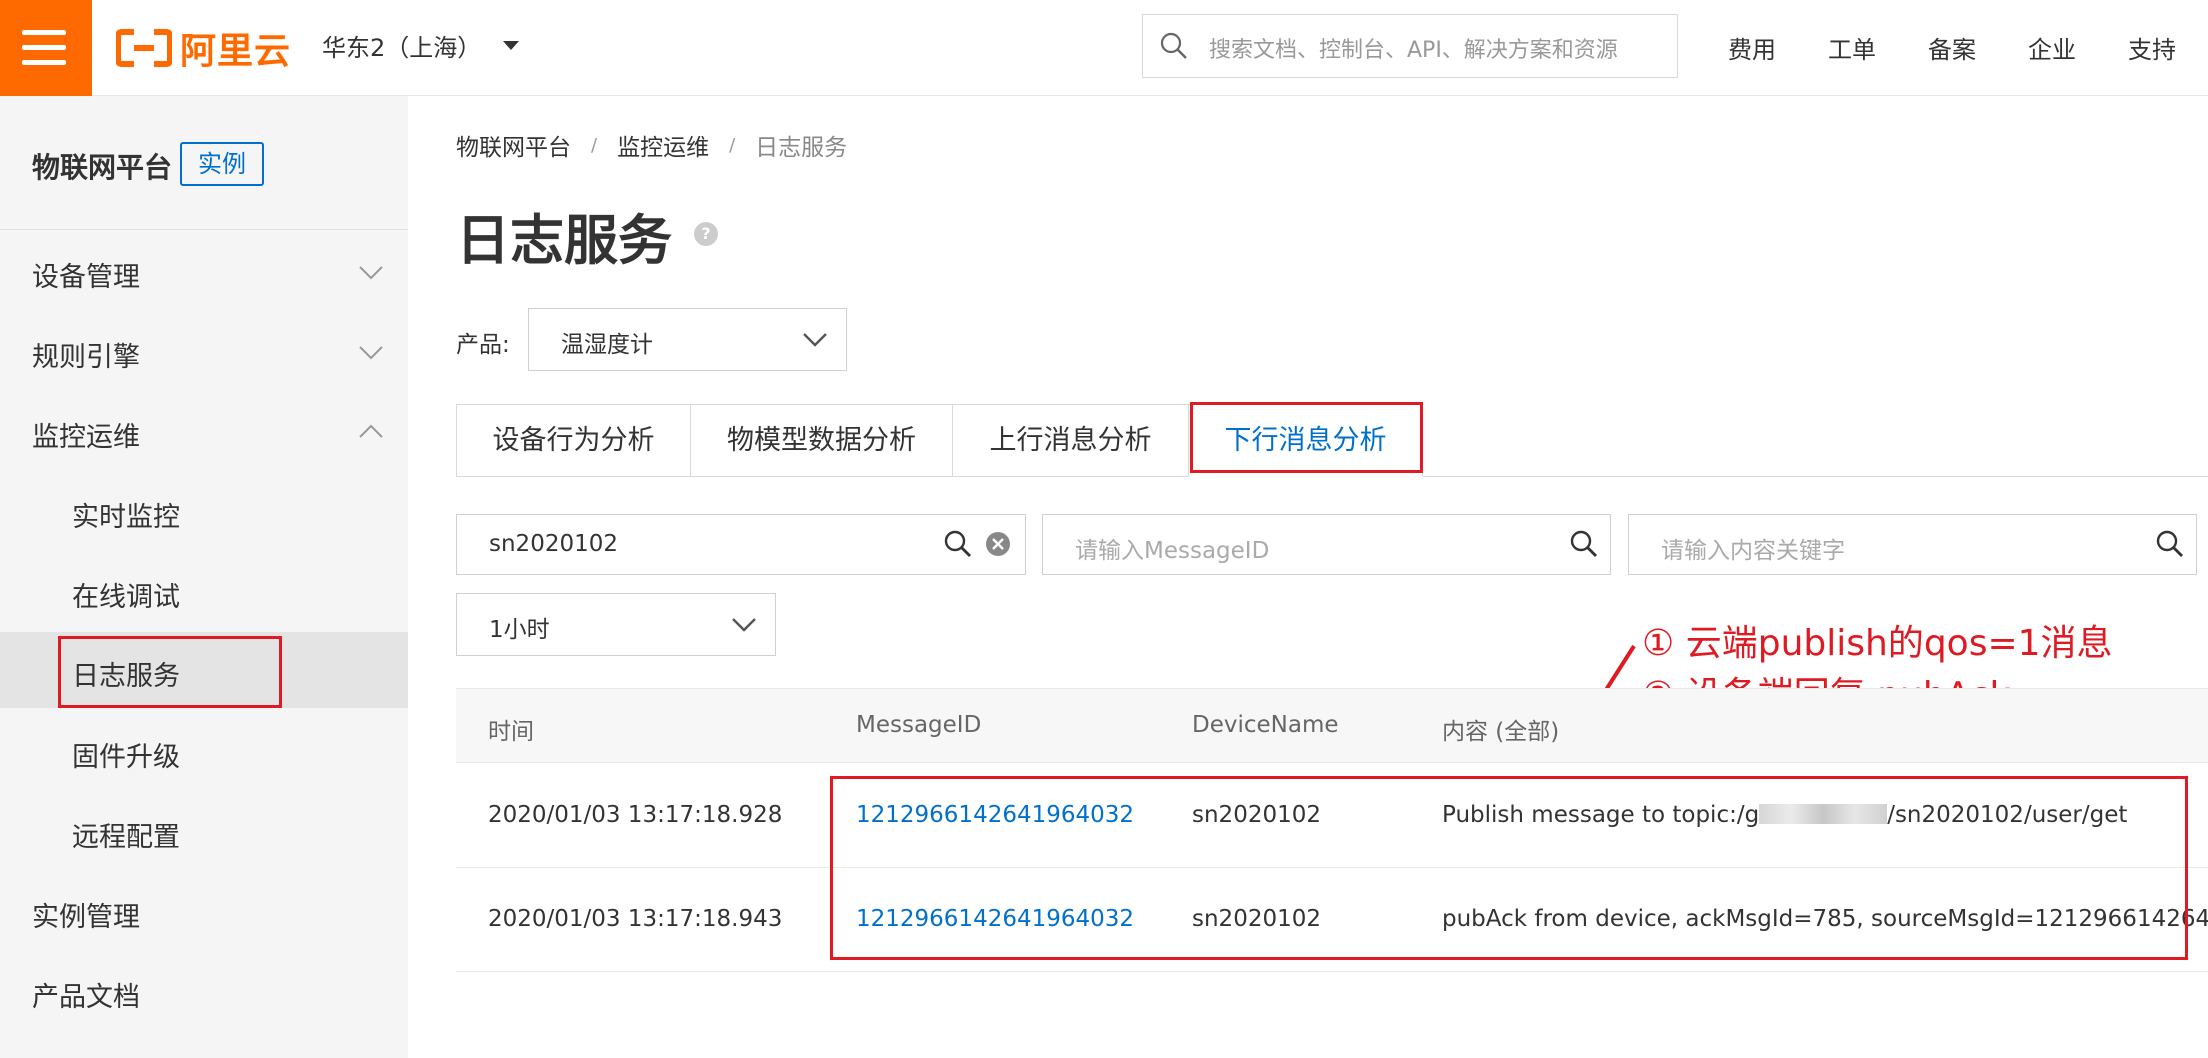  Describe the element at coordinates (564, 240) in the screenshot. I see `page-title: 日志服务` at that location.